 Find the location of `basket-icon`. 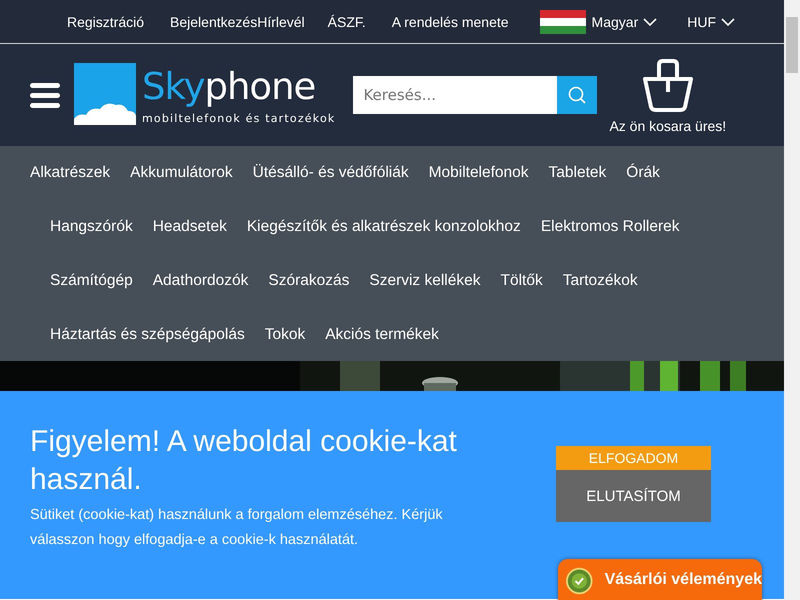

basket-icon is located at coordinates (667, 85).